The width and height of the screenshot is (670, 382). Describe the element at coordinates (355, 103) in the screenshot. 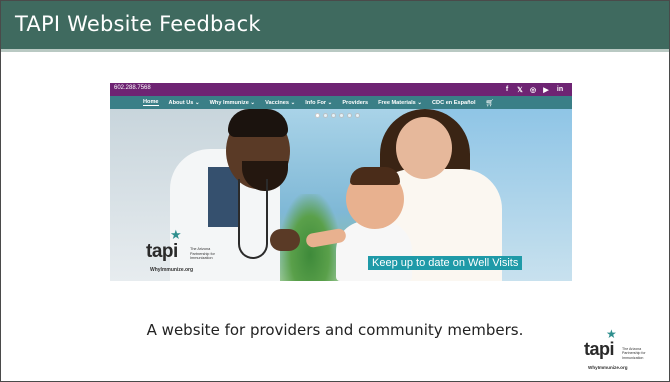

I see `nav-providers: Providers` at that location.